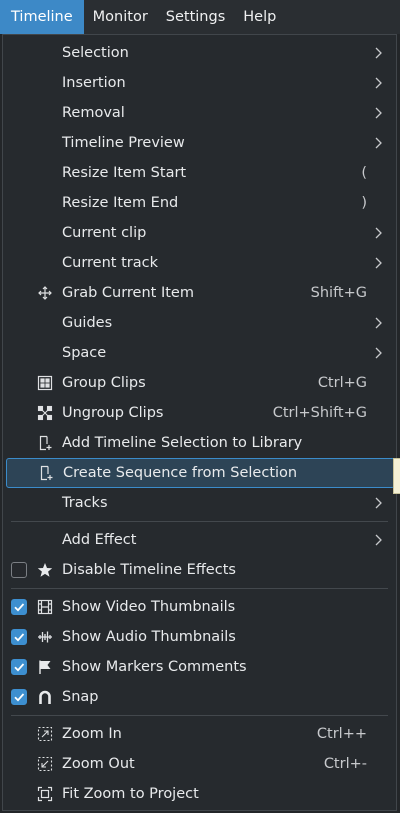 Image resolution: width=400 pixels, height=813 pixels. Describe the element at coordinates (124, 173) in the screenshot. I see `menu-item-label: Resize Item Start` at that location.